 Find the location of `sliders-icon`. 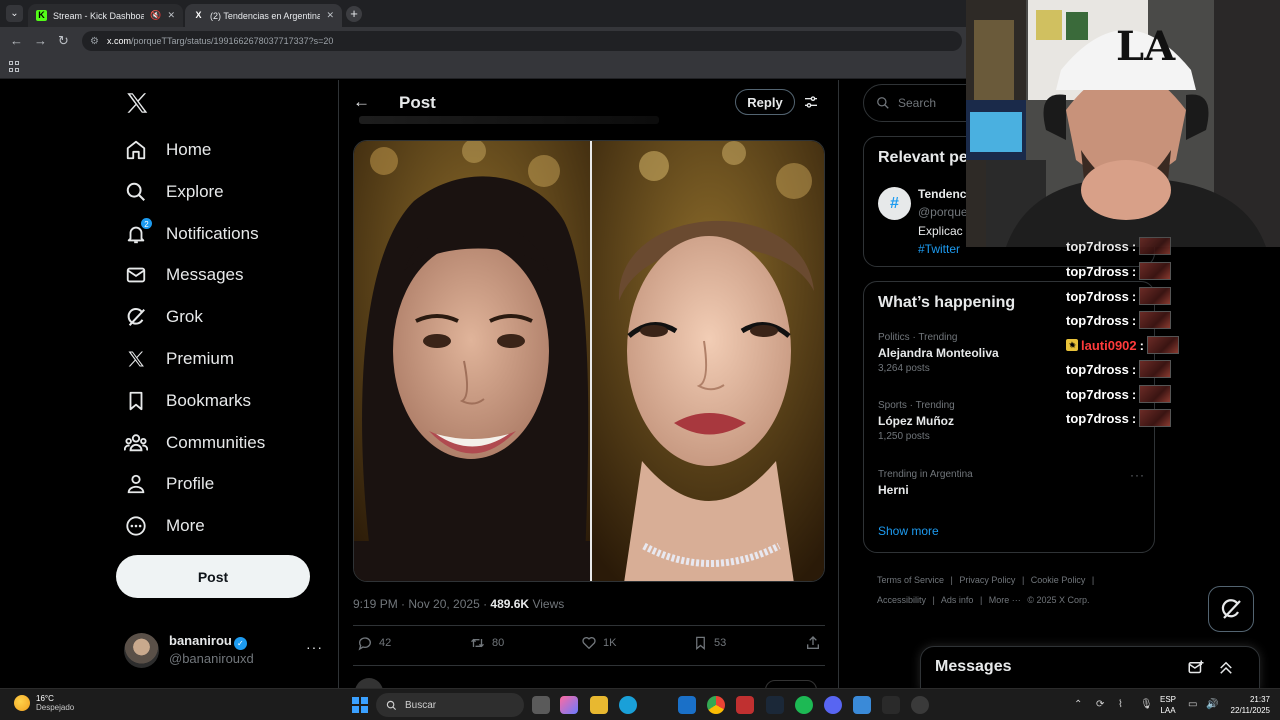

sliders-icon is located at coordinates (811, 102).